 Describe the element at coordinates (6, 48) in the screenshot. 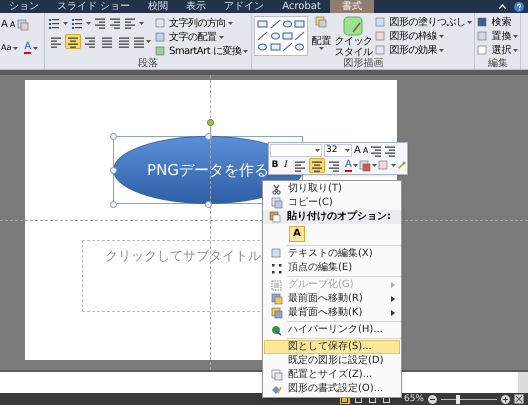

I see `change-case-button: Aa` at that location.